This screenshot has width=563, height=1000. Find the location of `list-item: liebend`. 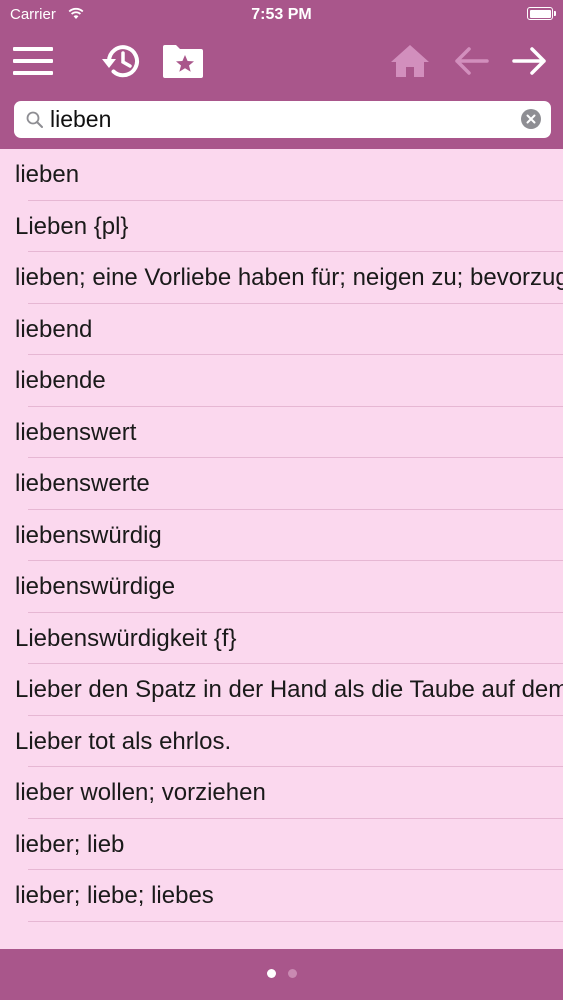

list-item: liebend is located at coordinates (281, 330).